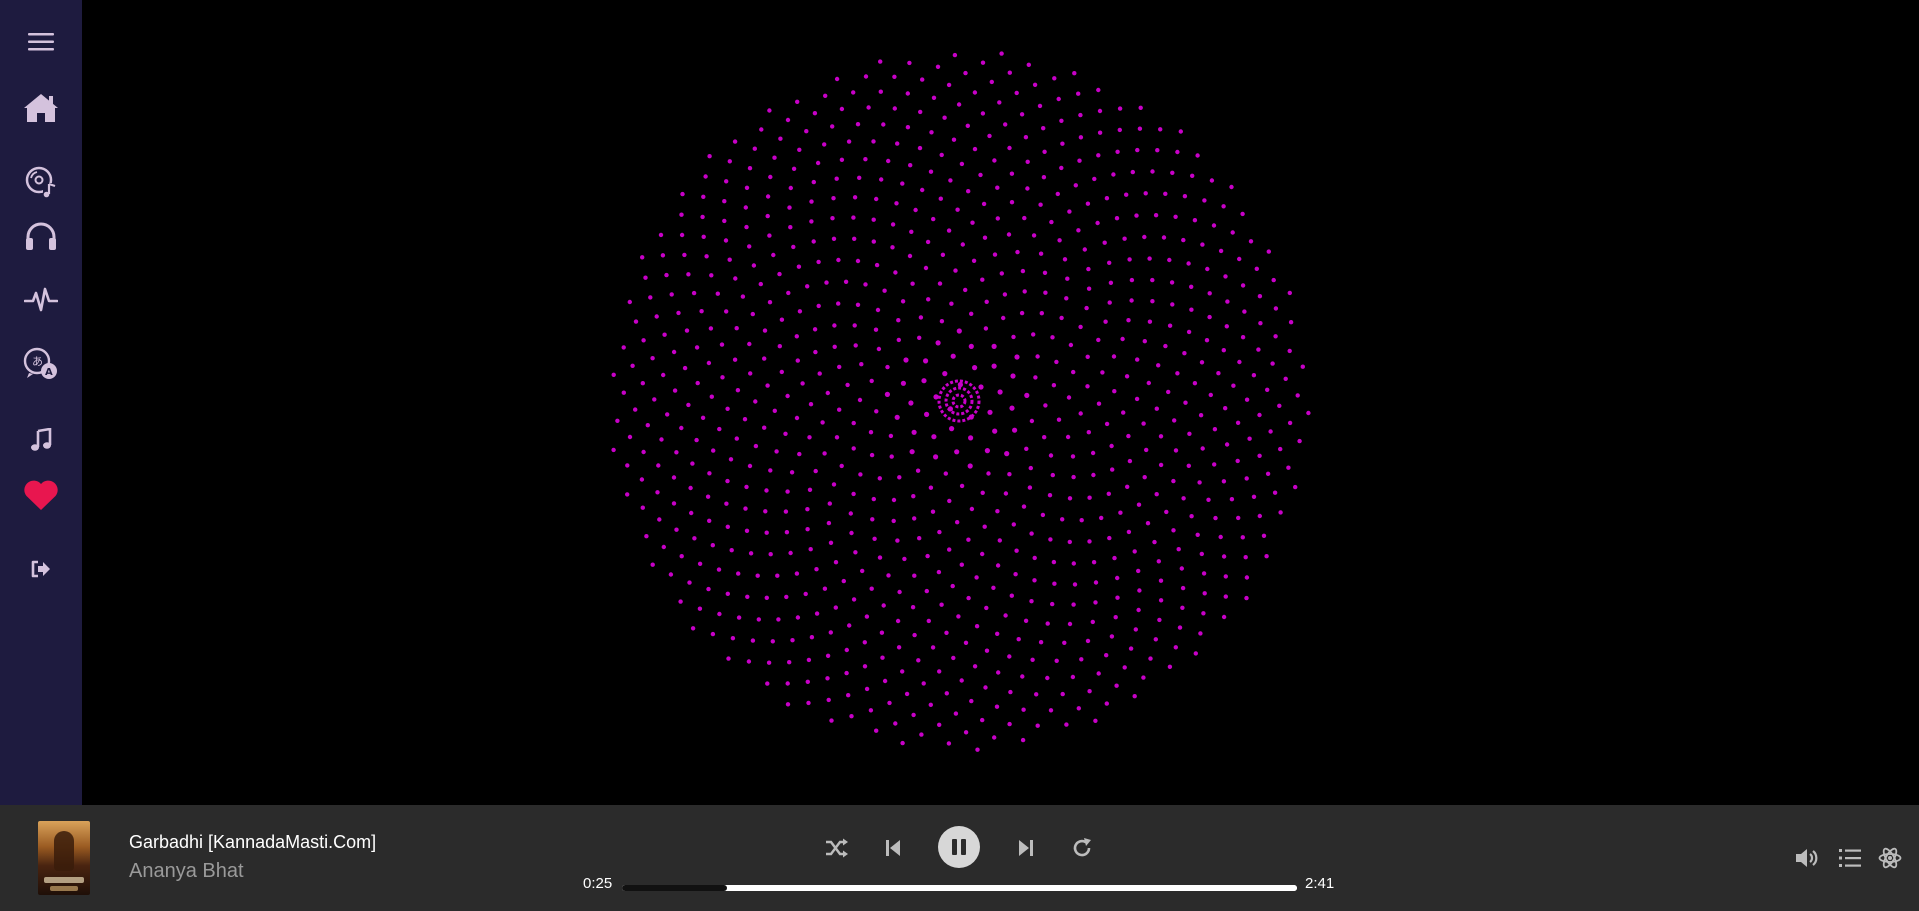 This screenshot has height=911, width=1919. I want to click on sidebar-item-logout, so click(41, 569).